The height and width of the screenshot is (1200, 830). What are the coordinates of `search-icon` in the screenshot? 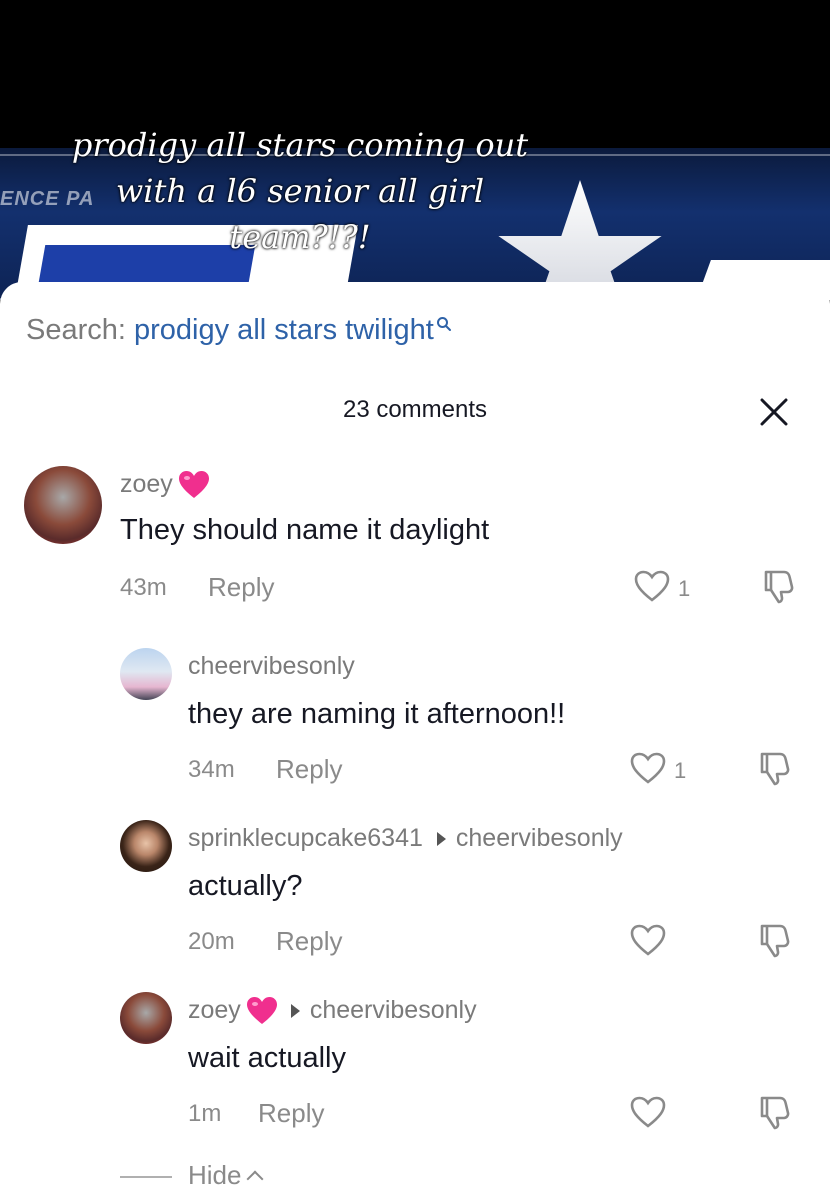 It's located at (443, 324).